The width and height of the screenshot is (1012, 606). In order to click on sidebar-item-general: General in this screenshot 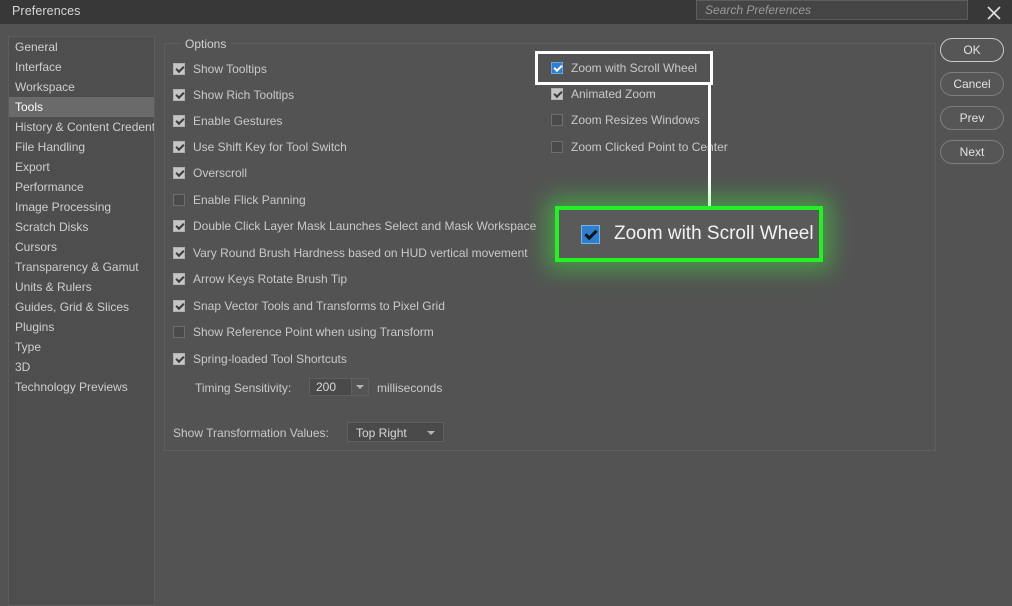, I will do `click(81, 47)`.